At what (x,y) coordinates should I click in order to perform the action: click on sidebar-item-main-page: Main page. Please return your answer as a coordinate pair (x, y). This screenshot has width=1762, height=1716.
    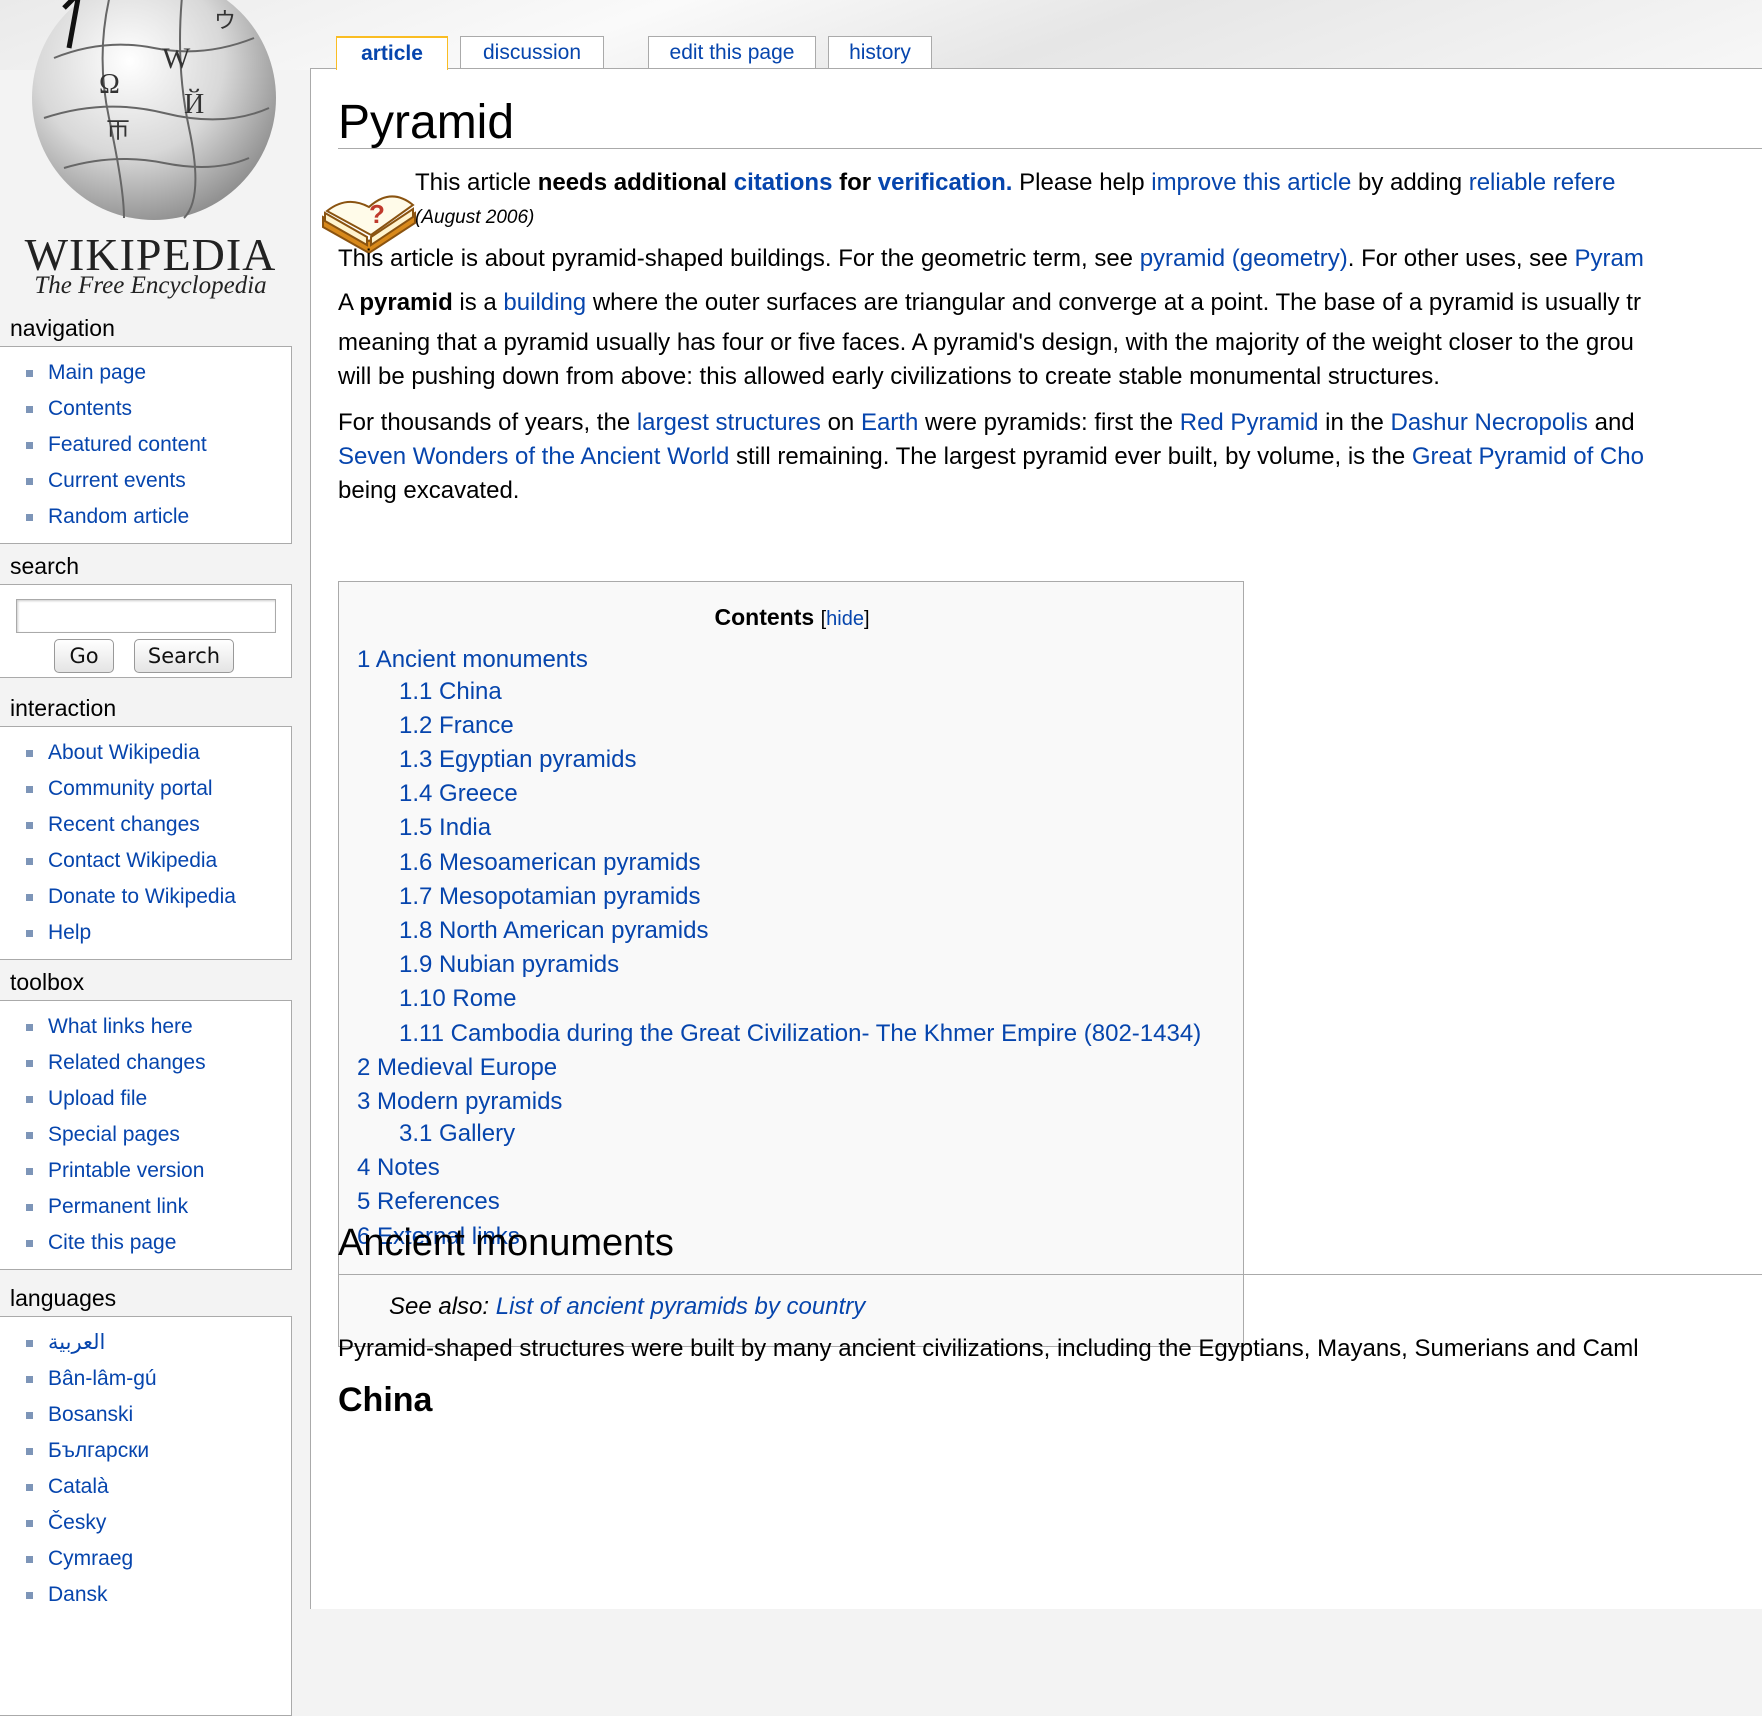
    Looking at the image, I should click on (157, 373).